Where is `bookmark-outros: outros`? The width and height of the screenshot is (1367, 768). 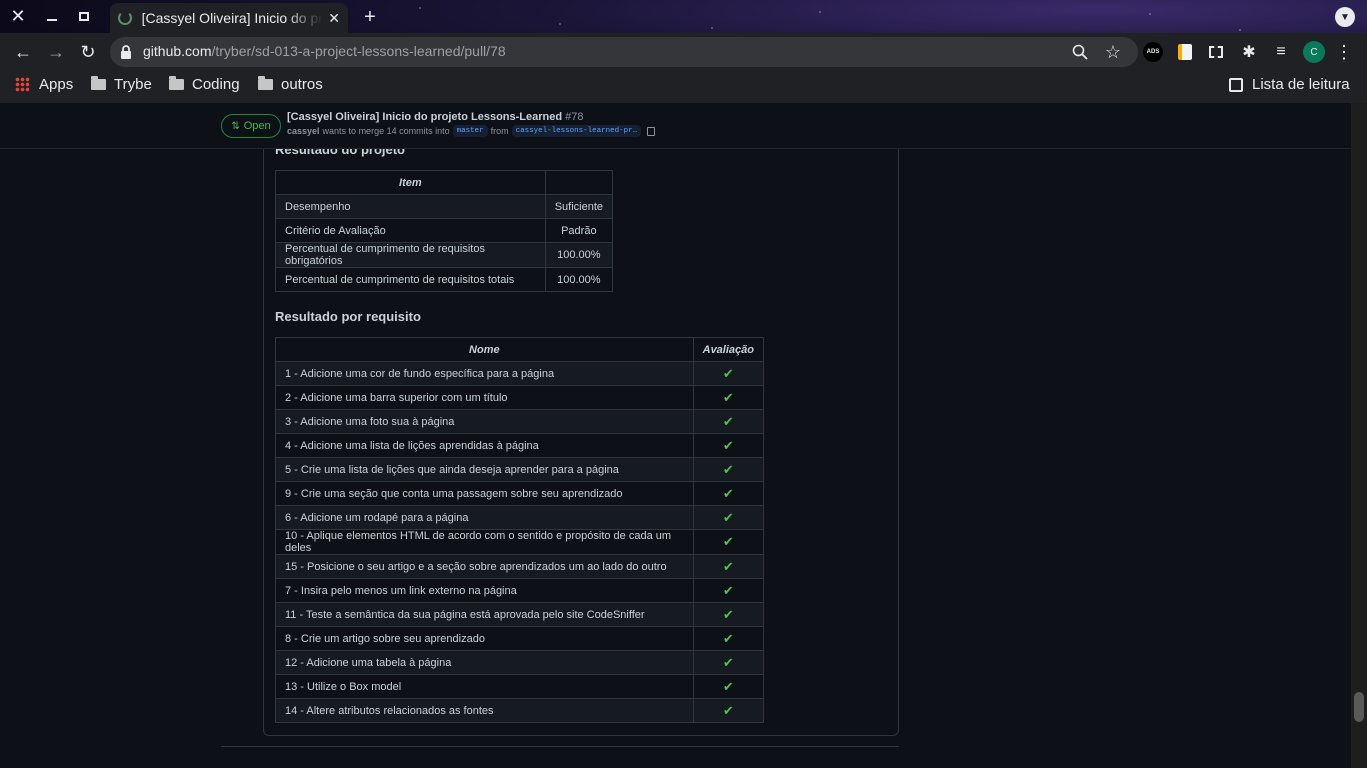 bookmark-outros: outros is located at coordinates (290, 84).